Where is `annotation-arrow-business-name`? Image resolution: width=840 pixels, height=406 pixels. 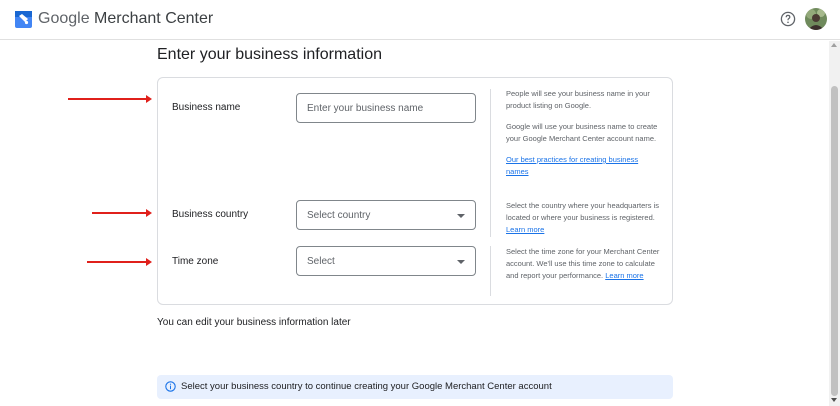
annotation-arrow-business-name is located at coordinates (110, 99).